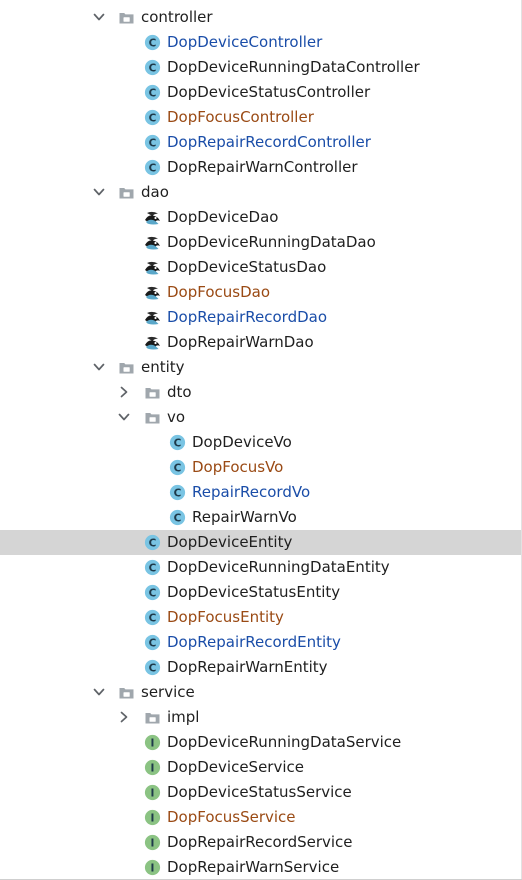 Image resolution: width=522 pixels, height=880 pixels. I want to click on tree-item-label: DopDeviceStatusService, so click(259, 792).